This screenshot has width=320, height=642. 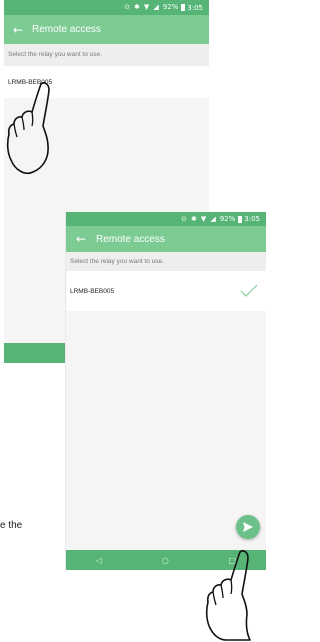 What do you see at coordinates (166, 291) in the screenshot?
I see `relay-list-item-selected: LRMB-BEB005` at bounding box center [166, 291].